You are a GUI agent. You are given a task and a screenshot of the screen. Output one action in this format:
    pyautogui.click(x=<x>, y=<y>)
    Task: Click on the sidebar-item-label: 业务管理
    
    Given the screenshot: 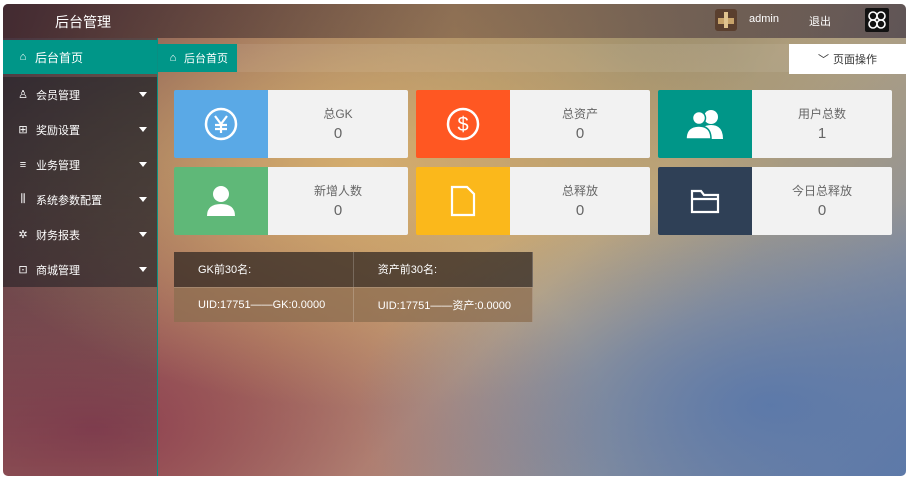 What is the action you would take?
    pyautogui.click(x=58, y=165)
    